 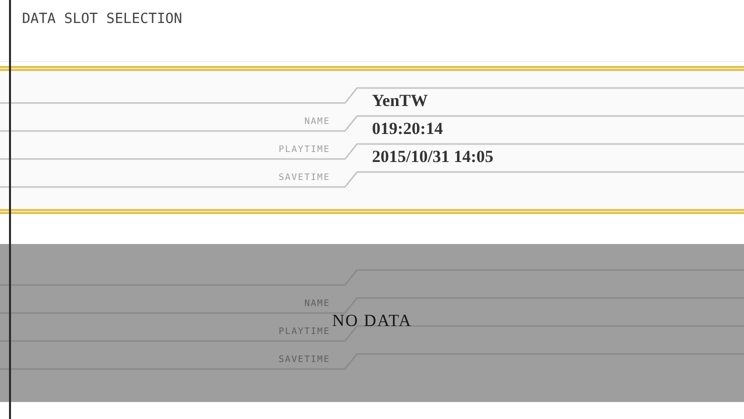 What do you see at coordinates (400, 101) in the screenshot?
I see `field-value: YenTW` at bounding box center [400, 101].